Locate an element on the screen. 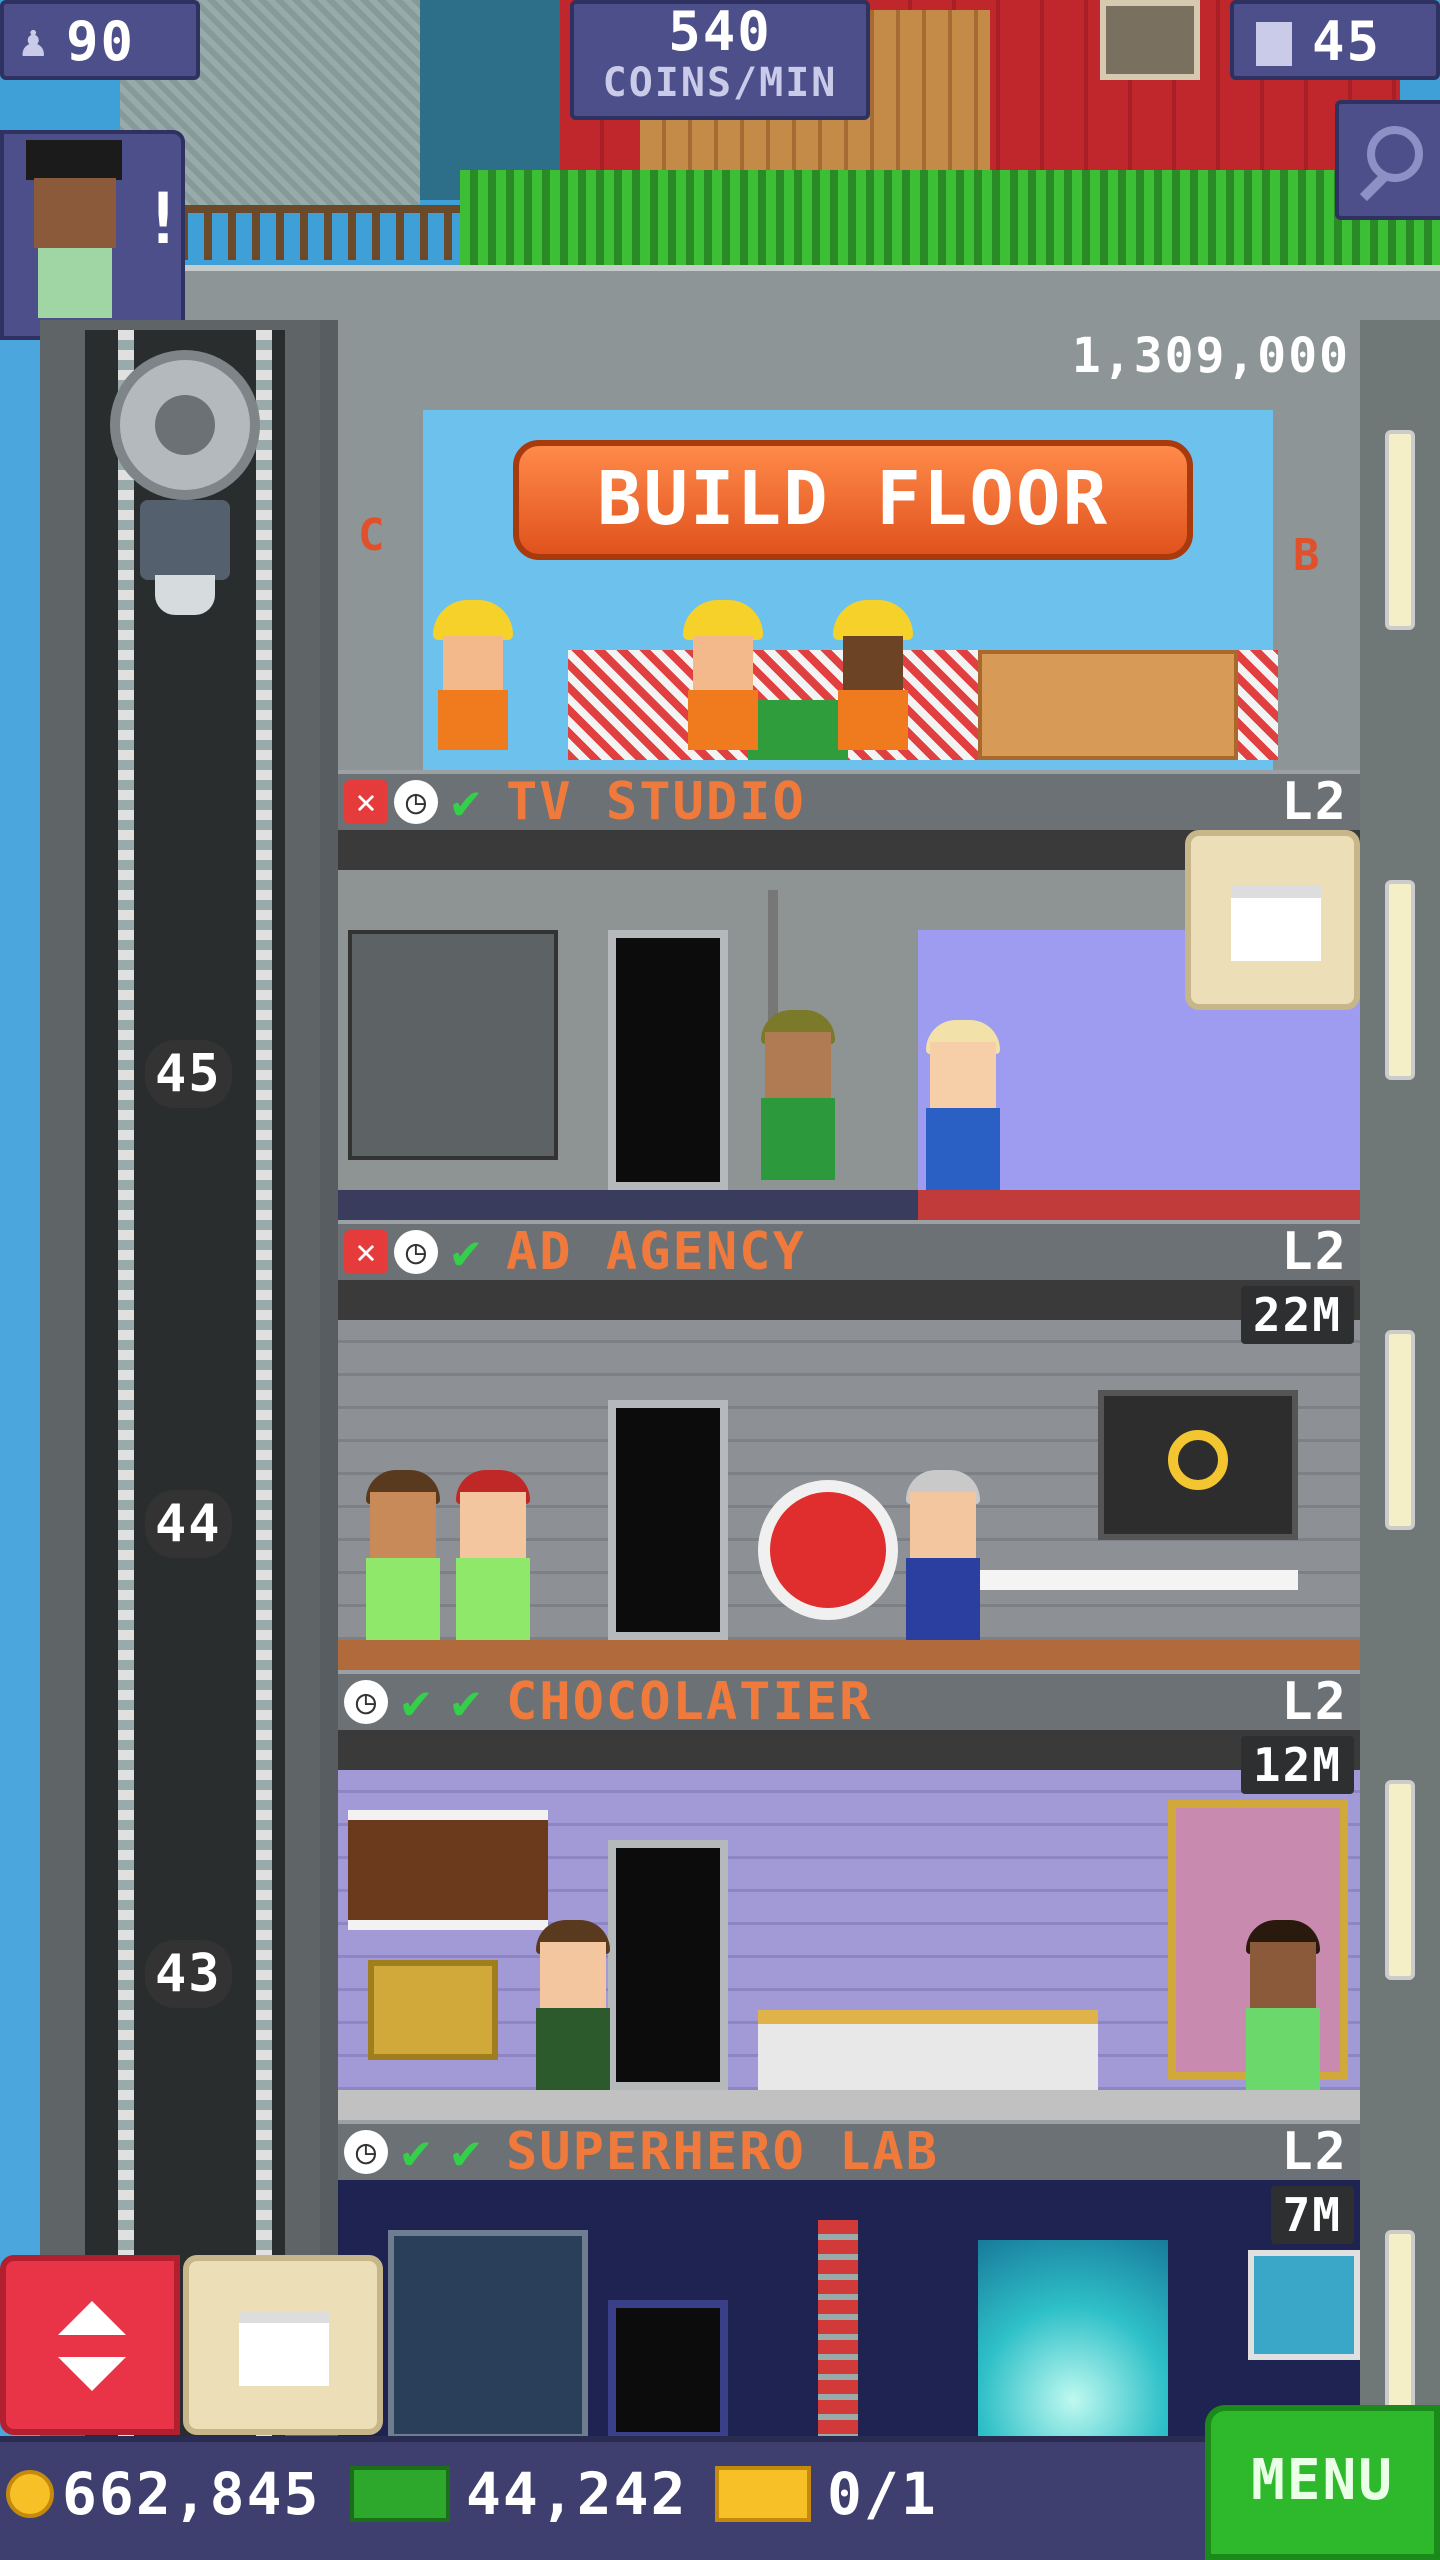 This screenshot has width=1440, height=2560. population-counter: ♟ 90 is located at coordinates (100, 40).